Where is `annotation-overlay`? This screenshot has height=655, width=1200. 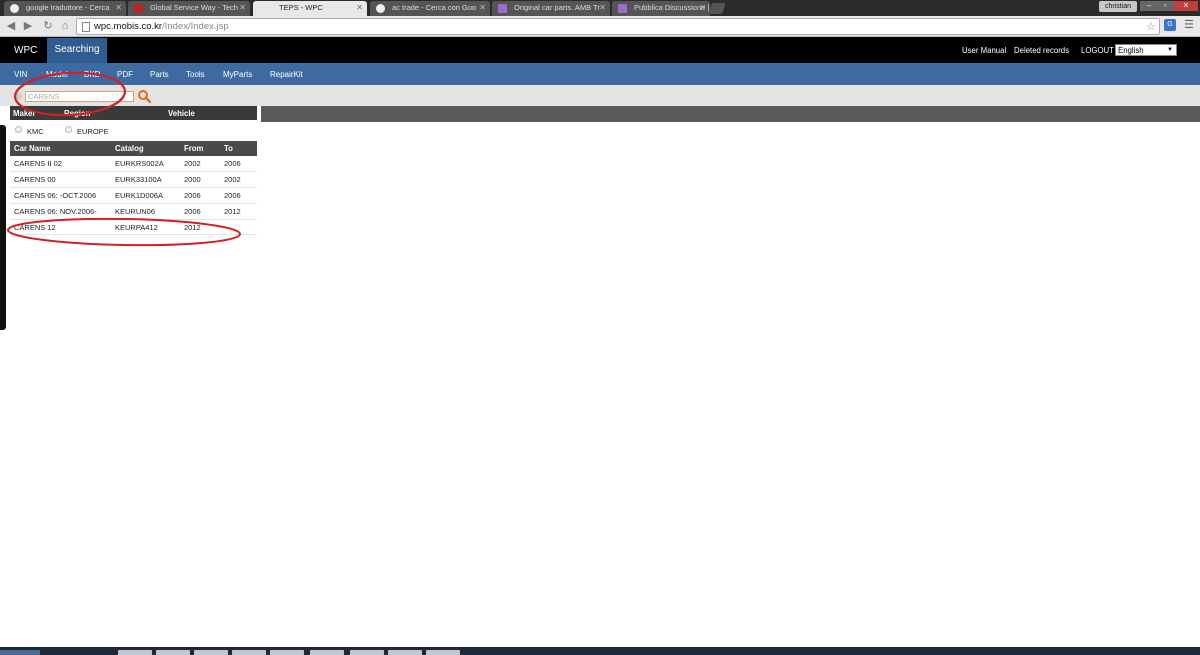 annotation-overlay is located at coordinates (124, 159).